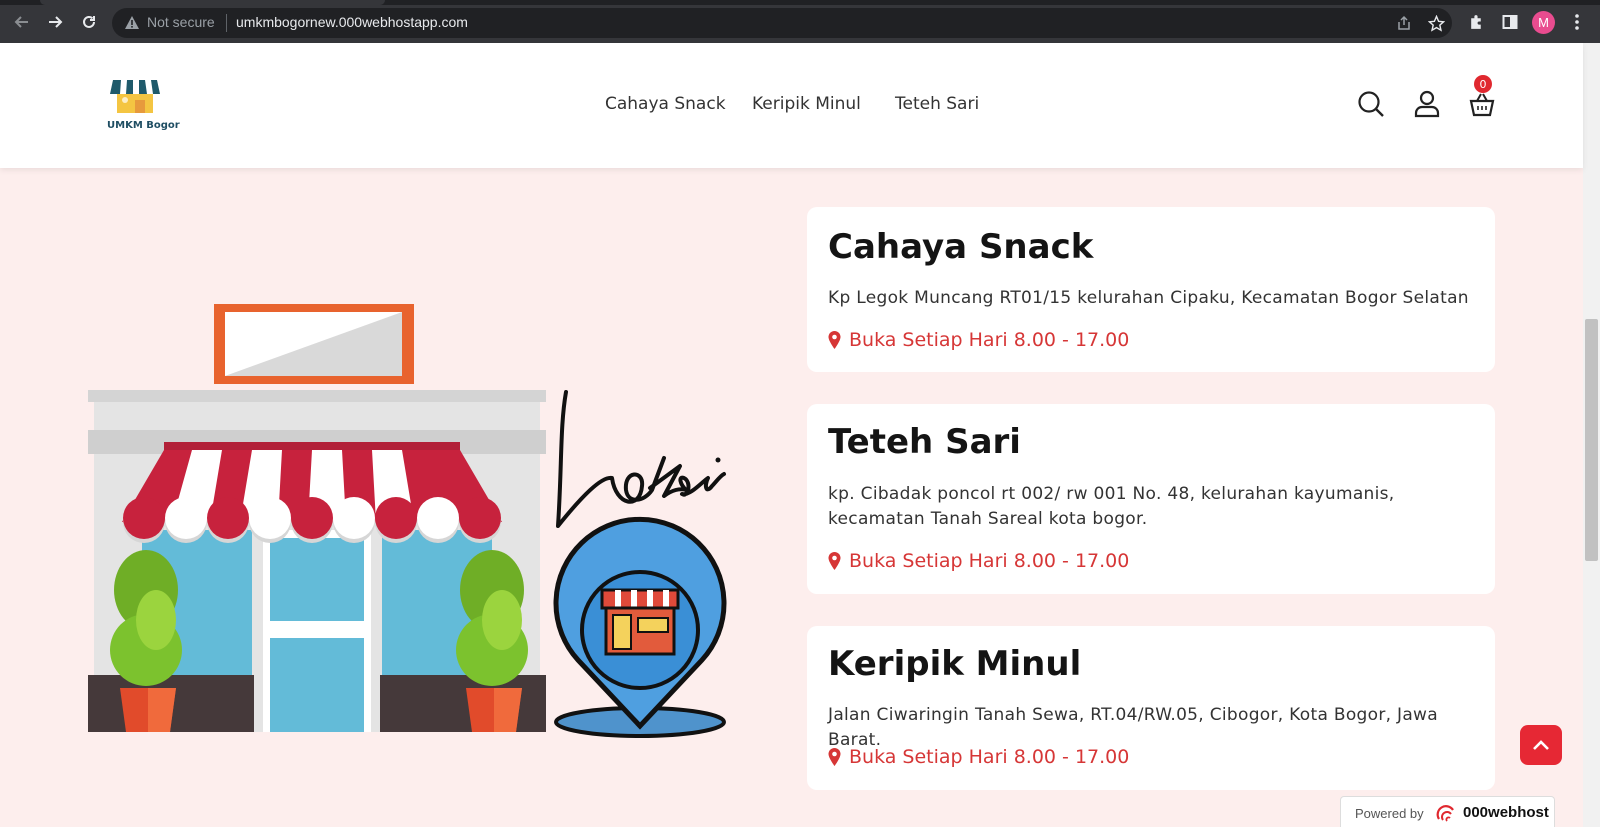 The width and height of the screenshot is (1600, 827). Describe the element at coordinates (1404, 23) in the screenshot. I see `share-icon` at that location.